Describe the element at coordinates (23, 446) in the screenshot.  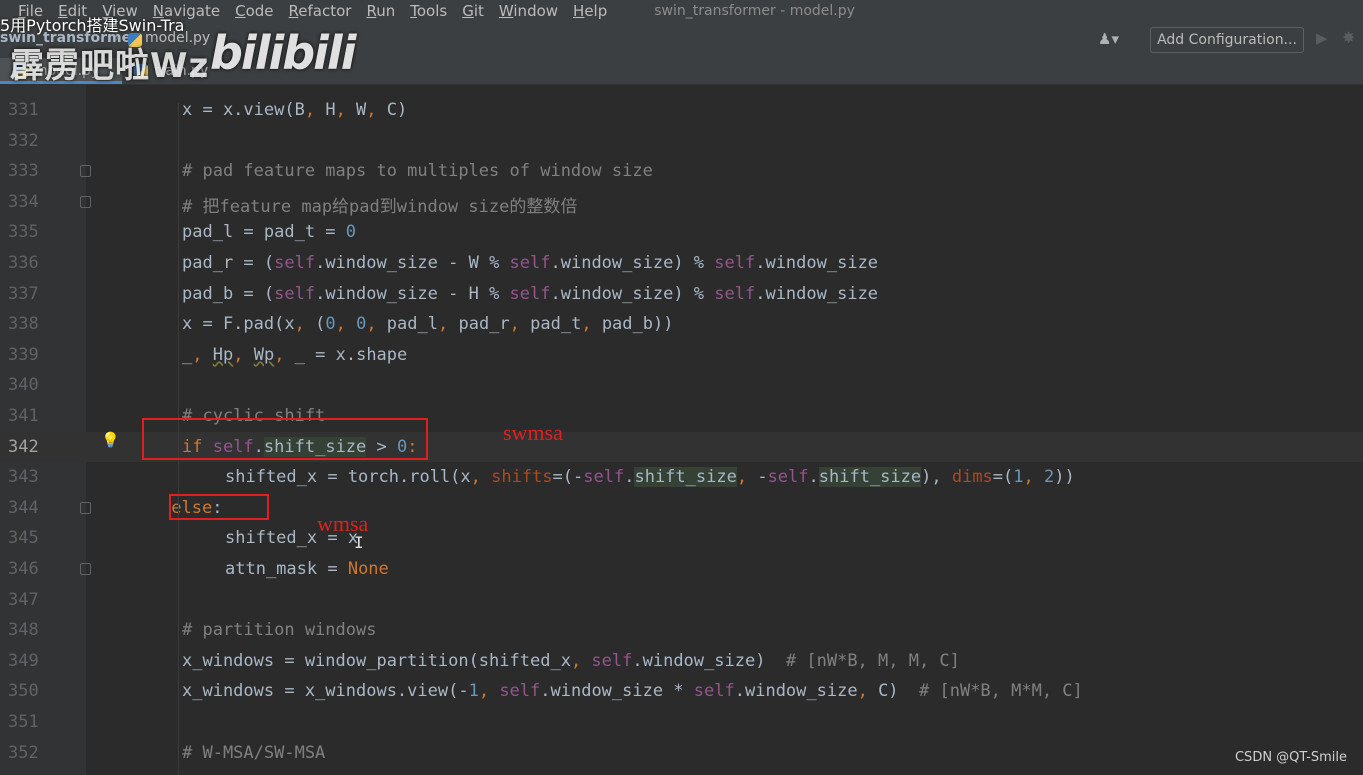
I see `line-number: 342` at that location.